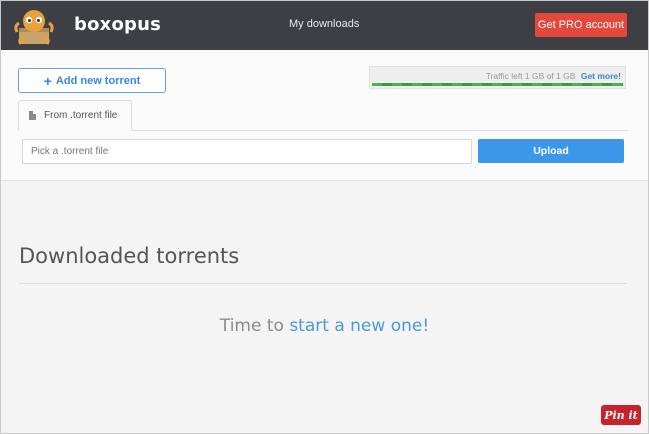 Image resolution: width=649 pixels, height=434 pixels. Describe the element at coordinates (601, 76) in the screenshot. I see `get-more-link: Get more!` at that location.